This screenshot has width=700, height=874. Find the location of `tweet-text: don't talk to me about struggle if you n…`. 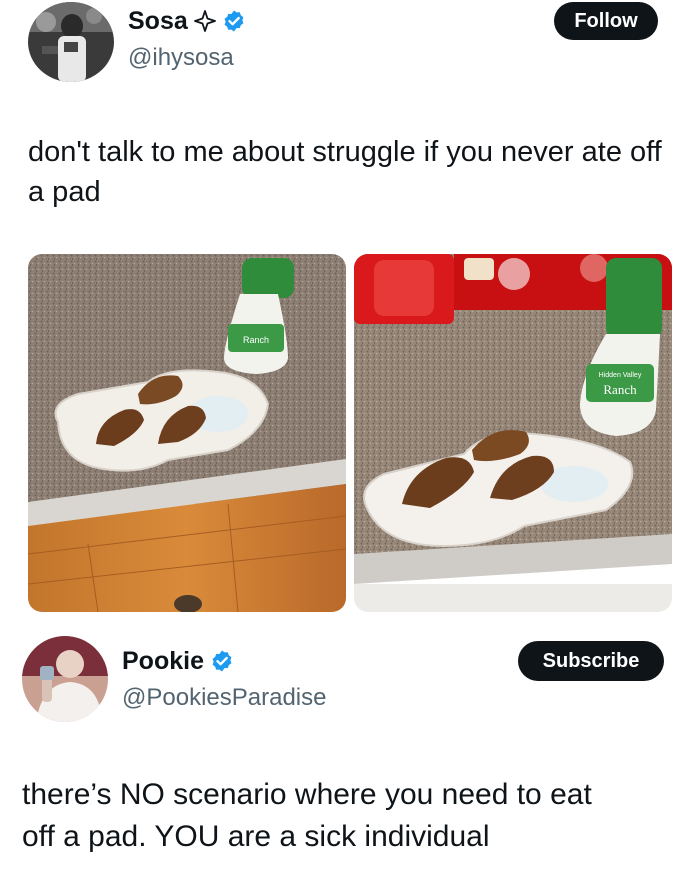

tweet-text: don't talk to me about struggle if you n… is located at coordinates (345, 172).